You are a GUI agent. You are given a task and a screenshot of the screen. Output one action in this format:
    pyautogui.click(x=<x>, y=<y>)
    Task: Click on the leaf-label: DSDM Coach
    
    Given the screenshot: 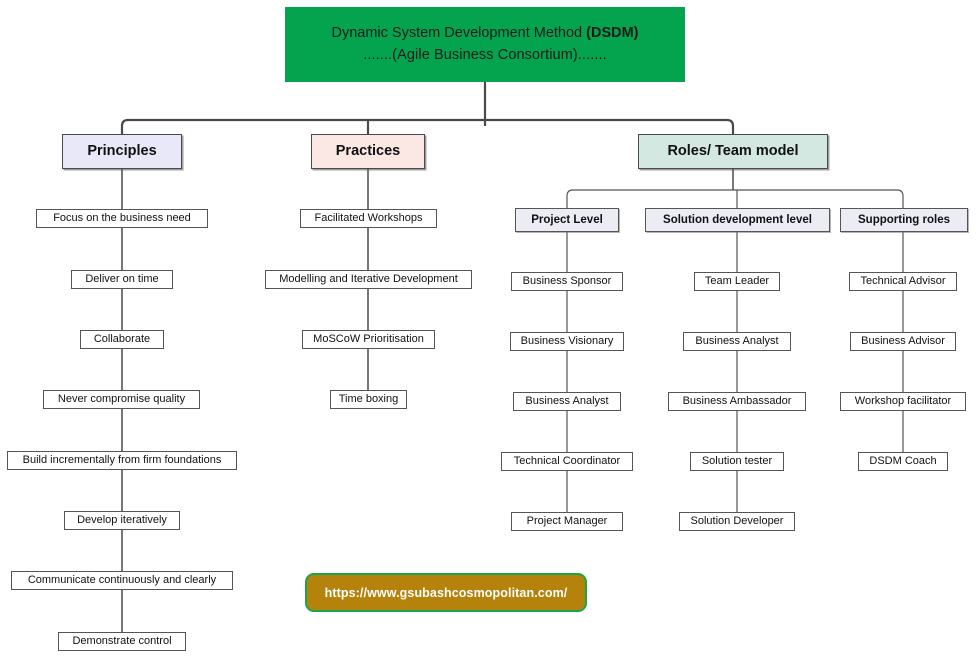 What is the action you would take?
    pyautogui.click(x=903, y=461)
    